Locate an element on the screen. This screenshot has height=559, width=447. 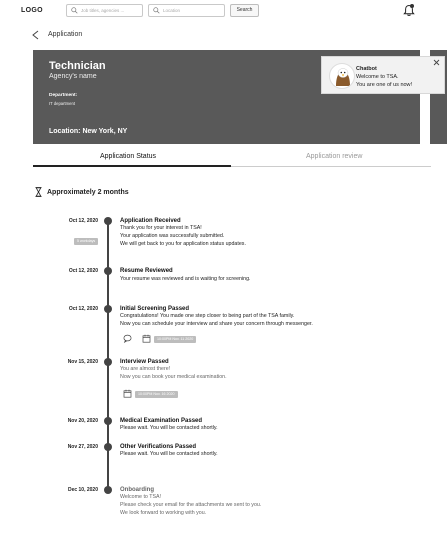
timeline-line is located at coordinates (107, 357).